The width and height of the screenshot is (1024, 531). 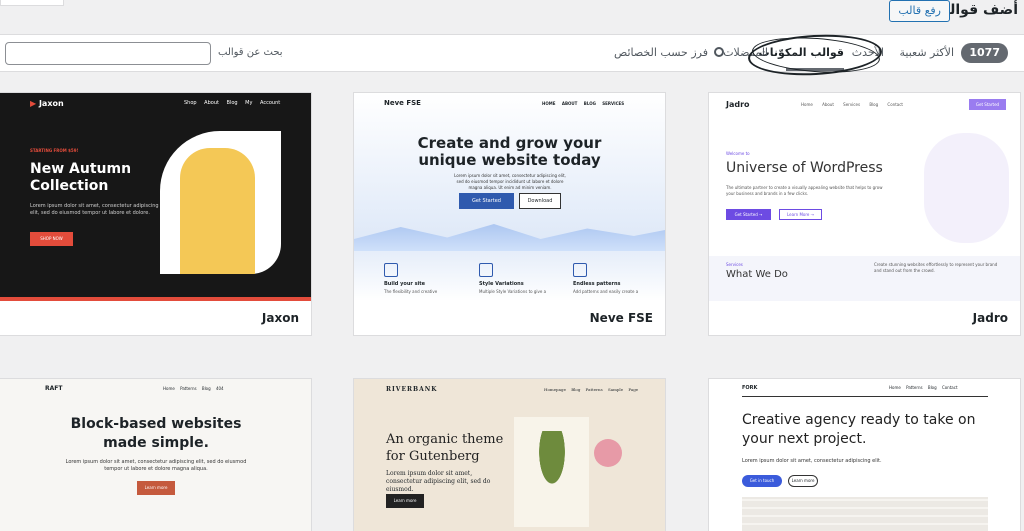 What do you see at coordinates (926, 52) in the screenshot?
I see `tab-popular: الأكثر شعبية` at bounding box center [926, 52].